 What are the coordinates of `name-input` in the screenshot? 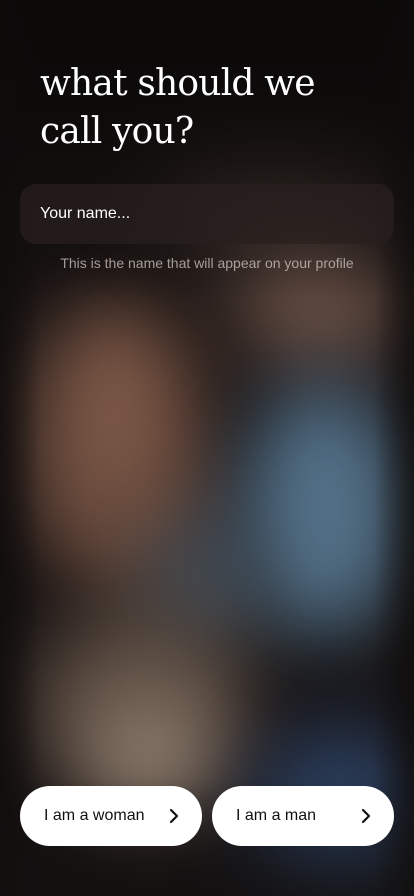 It's located at (207, 214).